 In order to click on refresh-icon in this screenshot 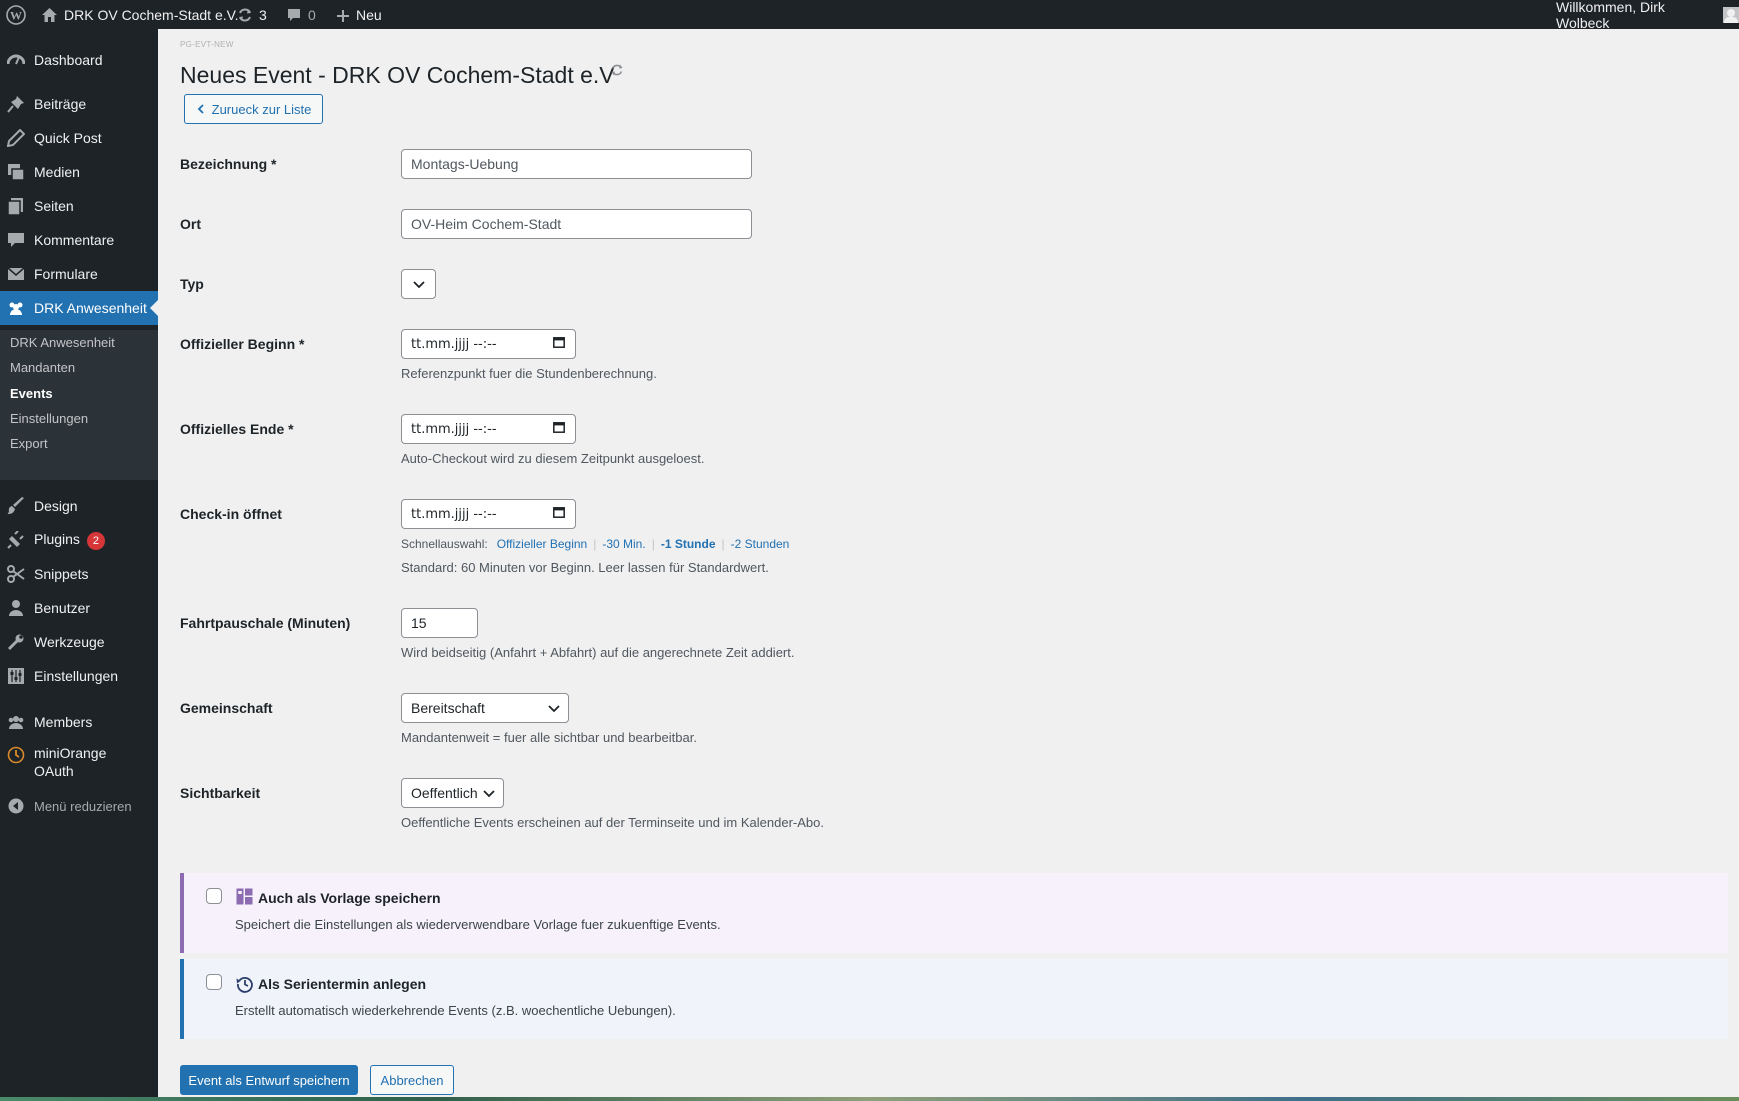, I will do `click(617, 71)`.